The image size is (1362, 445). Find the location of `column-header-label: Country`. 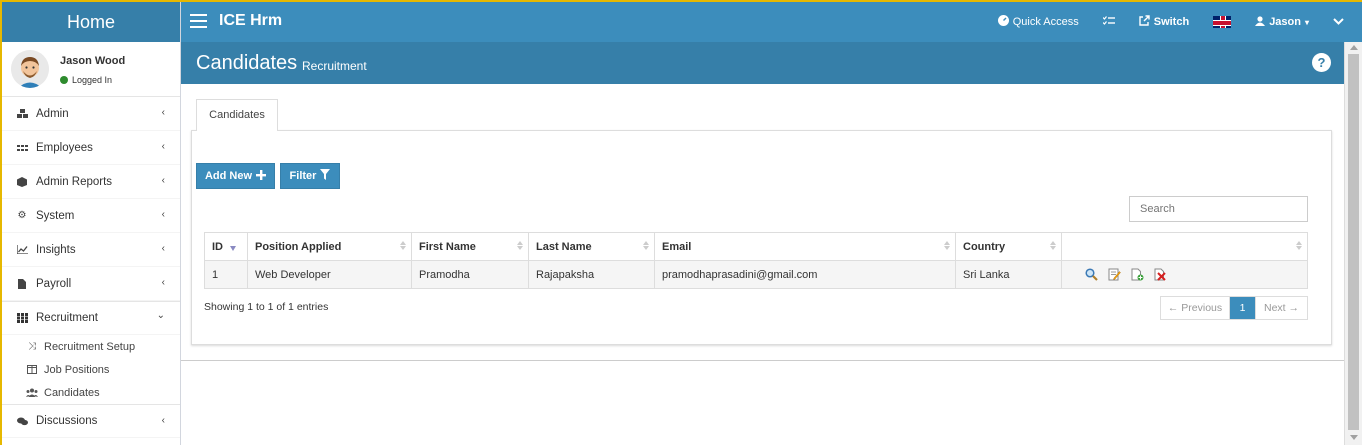

column-header-label: Country is located at coordinates (984, 246).